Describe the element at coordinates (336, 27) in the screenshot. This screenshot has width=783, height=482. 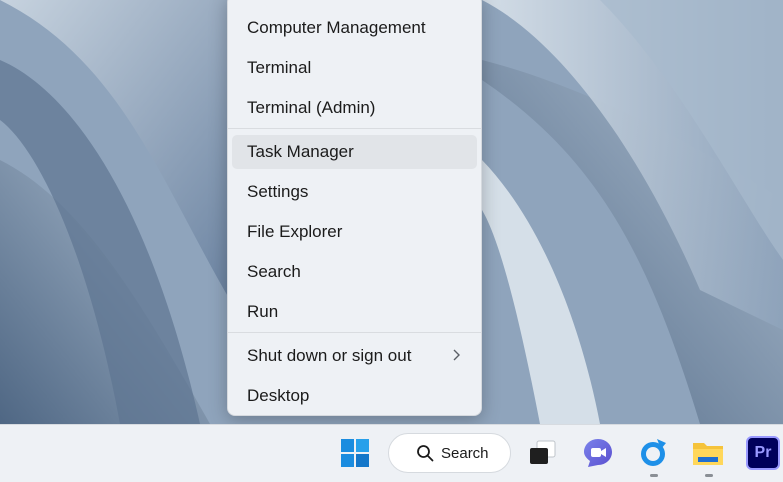
I see `menu-item-label: Computer Management` at that location.